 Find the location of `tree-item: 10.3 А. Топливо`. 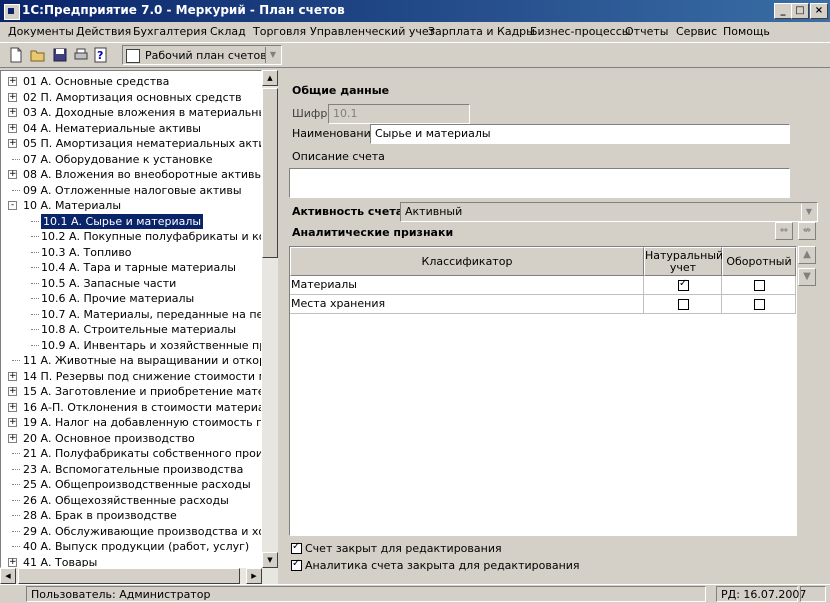

tree-item: 10.3 А. Топливо is located at coordinates (131, 252).